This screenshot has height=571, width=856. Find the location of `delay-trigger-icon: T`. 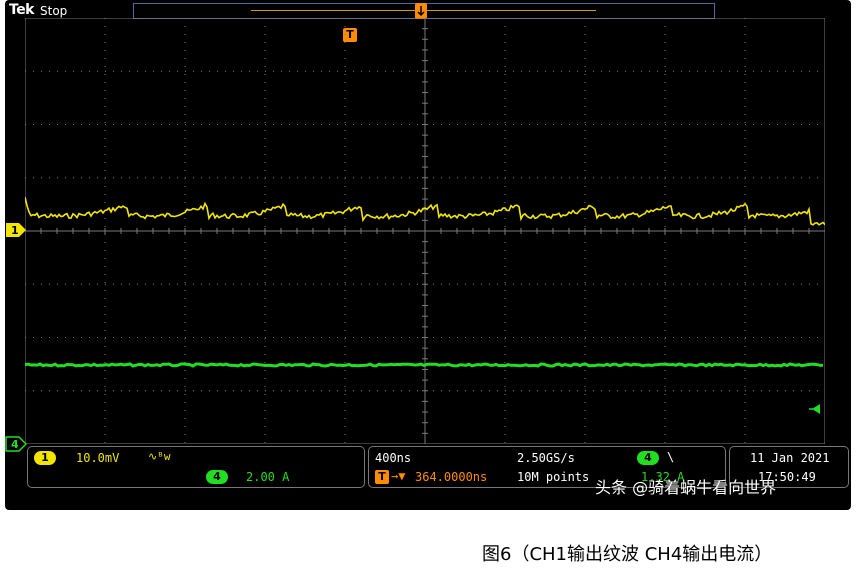

delay-trigger-icon: T is located at coordinates (382, 477).